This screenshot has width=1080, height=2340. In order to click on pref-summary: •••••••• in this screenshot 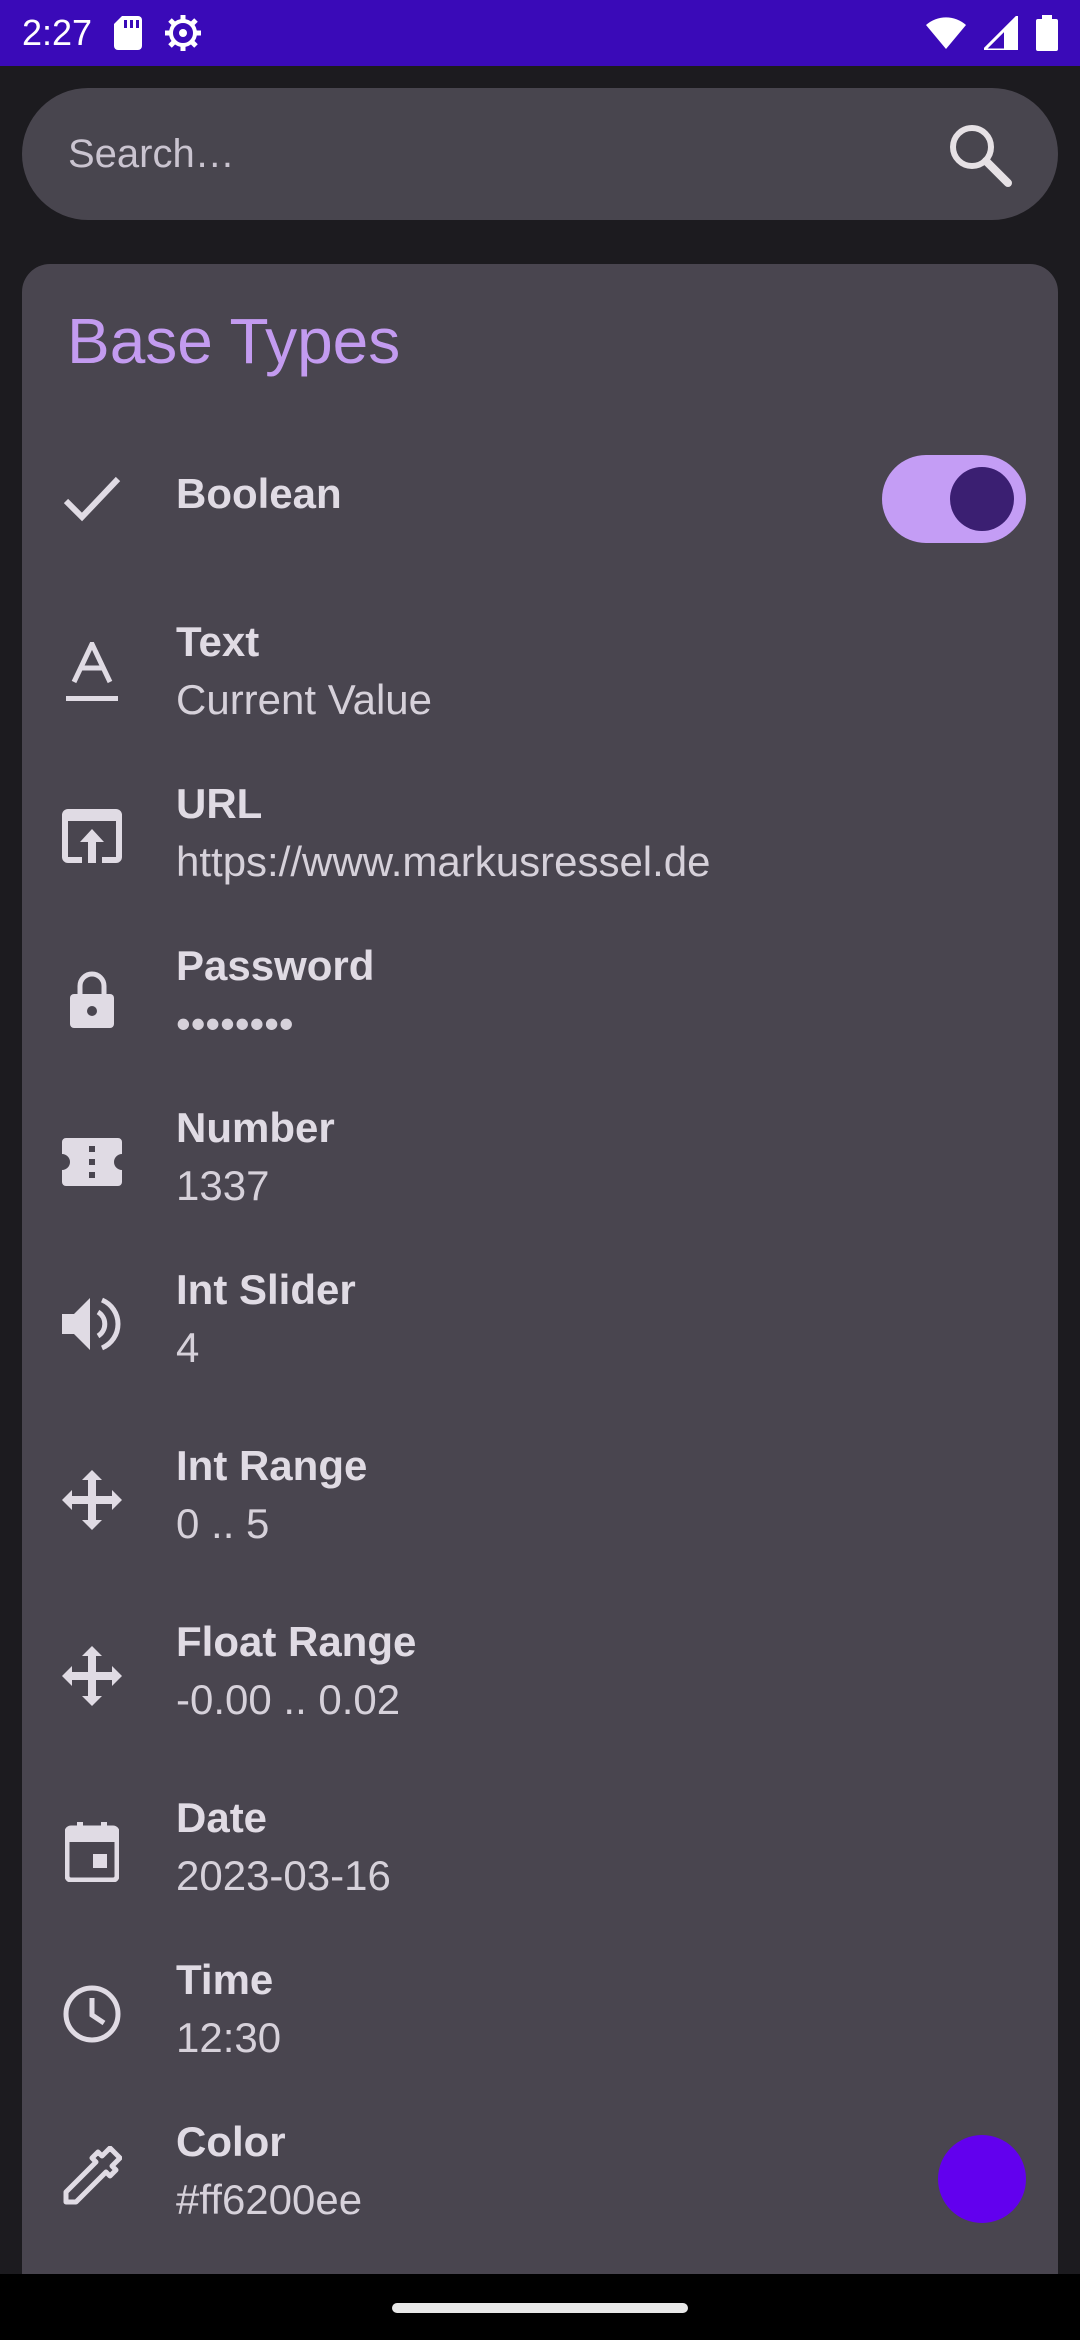, I will do `click(235, 1023)`.